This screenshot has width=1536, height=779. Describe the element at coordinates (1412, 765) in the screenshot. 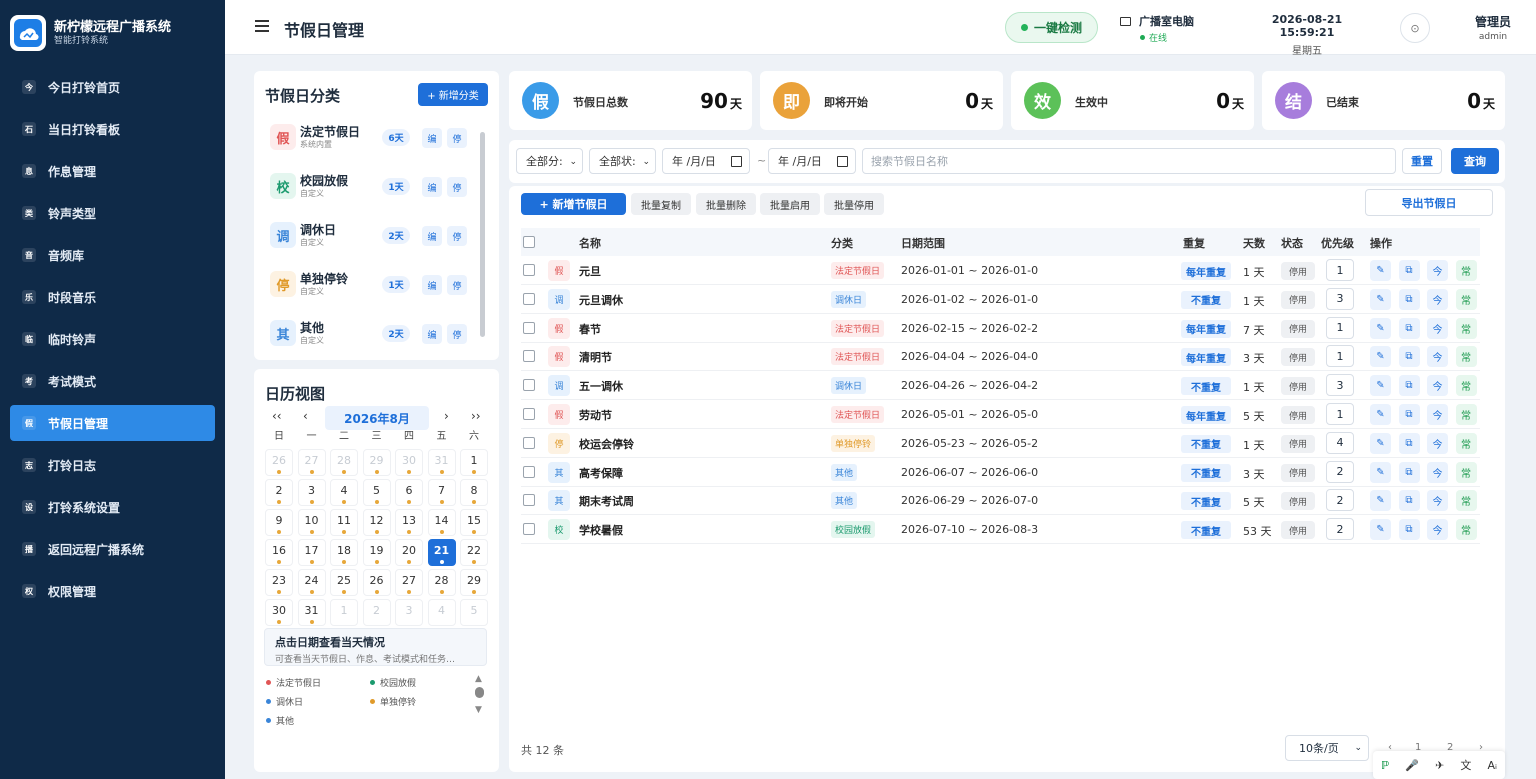

I see `microphone-icon: 🎤` at that location.